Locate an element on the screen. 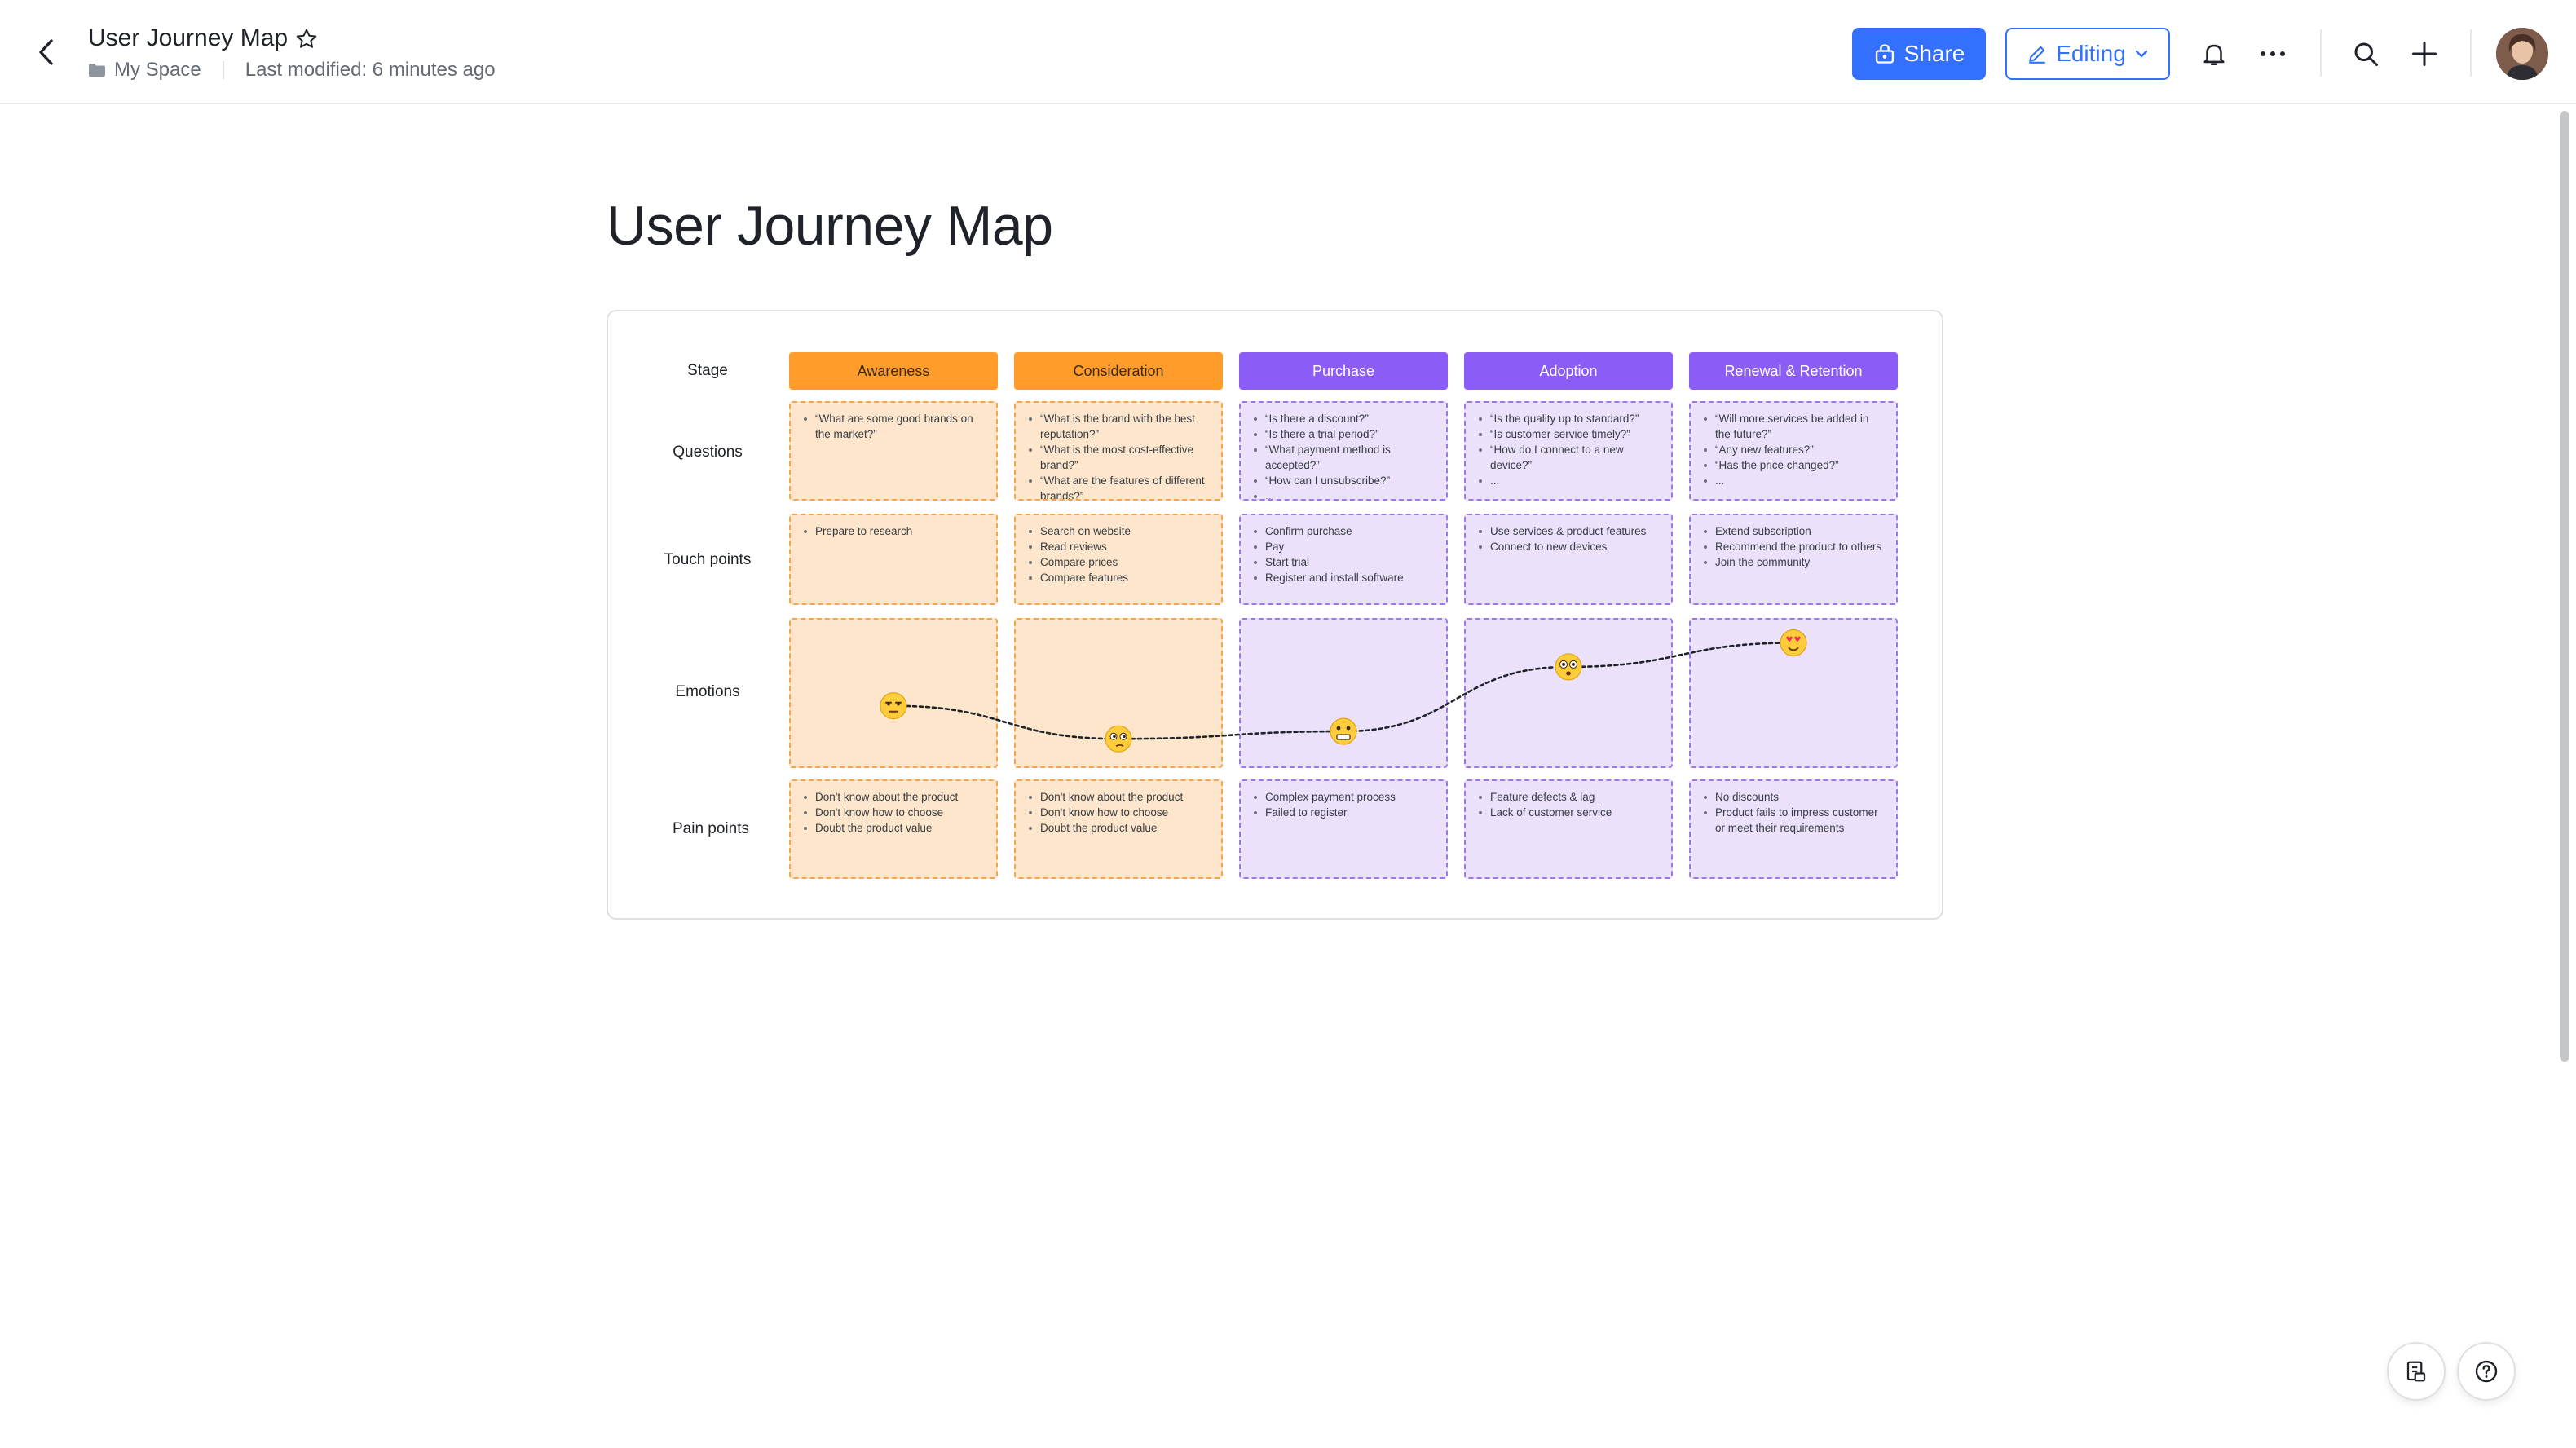 The width and height of the screenshot is (2576, 1448). touch-points-item: Connect to new devices is located at coordinates (1570, 546).